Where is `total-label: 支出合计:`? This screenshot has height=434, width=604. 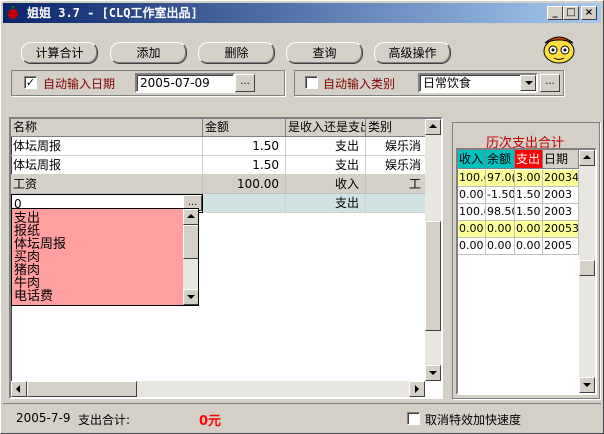
total-label: 支出合计: is located at coordinates (104, 420).